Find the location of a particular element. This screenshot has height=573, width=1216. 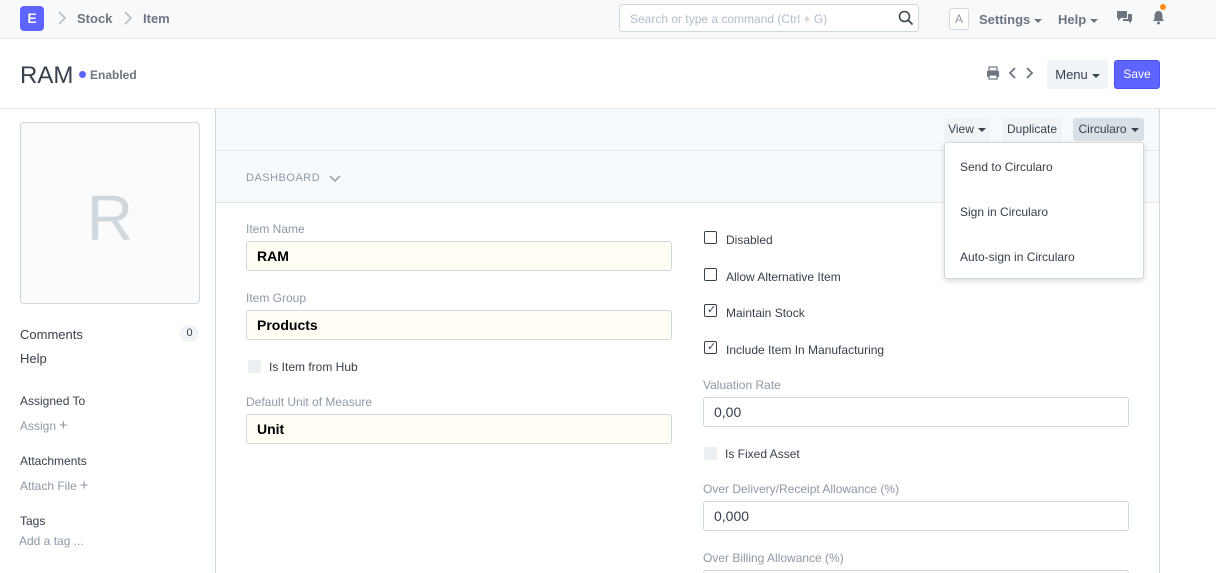

circularo-button: Circularo is located at coordinates (1108, 129).